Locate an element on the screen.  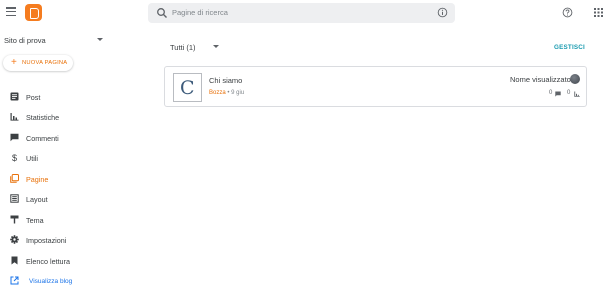
sidebar-item-label: Elenco lettura is located at coordinates (48, 261).